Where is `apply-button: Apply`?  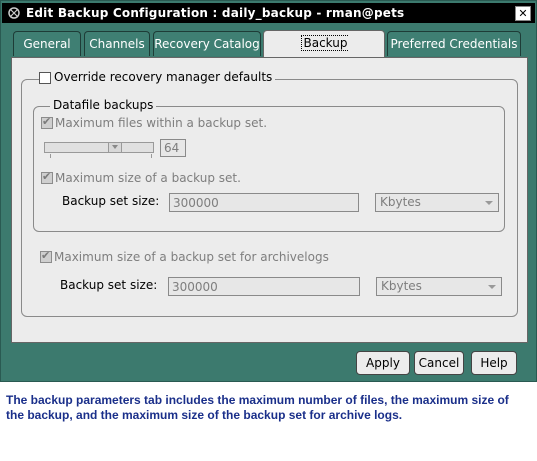
apply-button: Apply is located at coordinates (383, 363).